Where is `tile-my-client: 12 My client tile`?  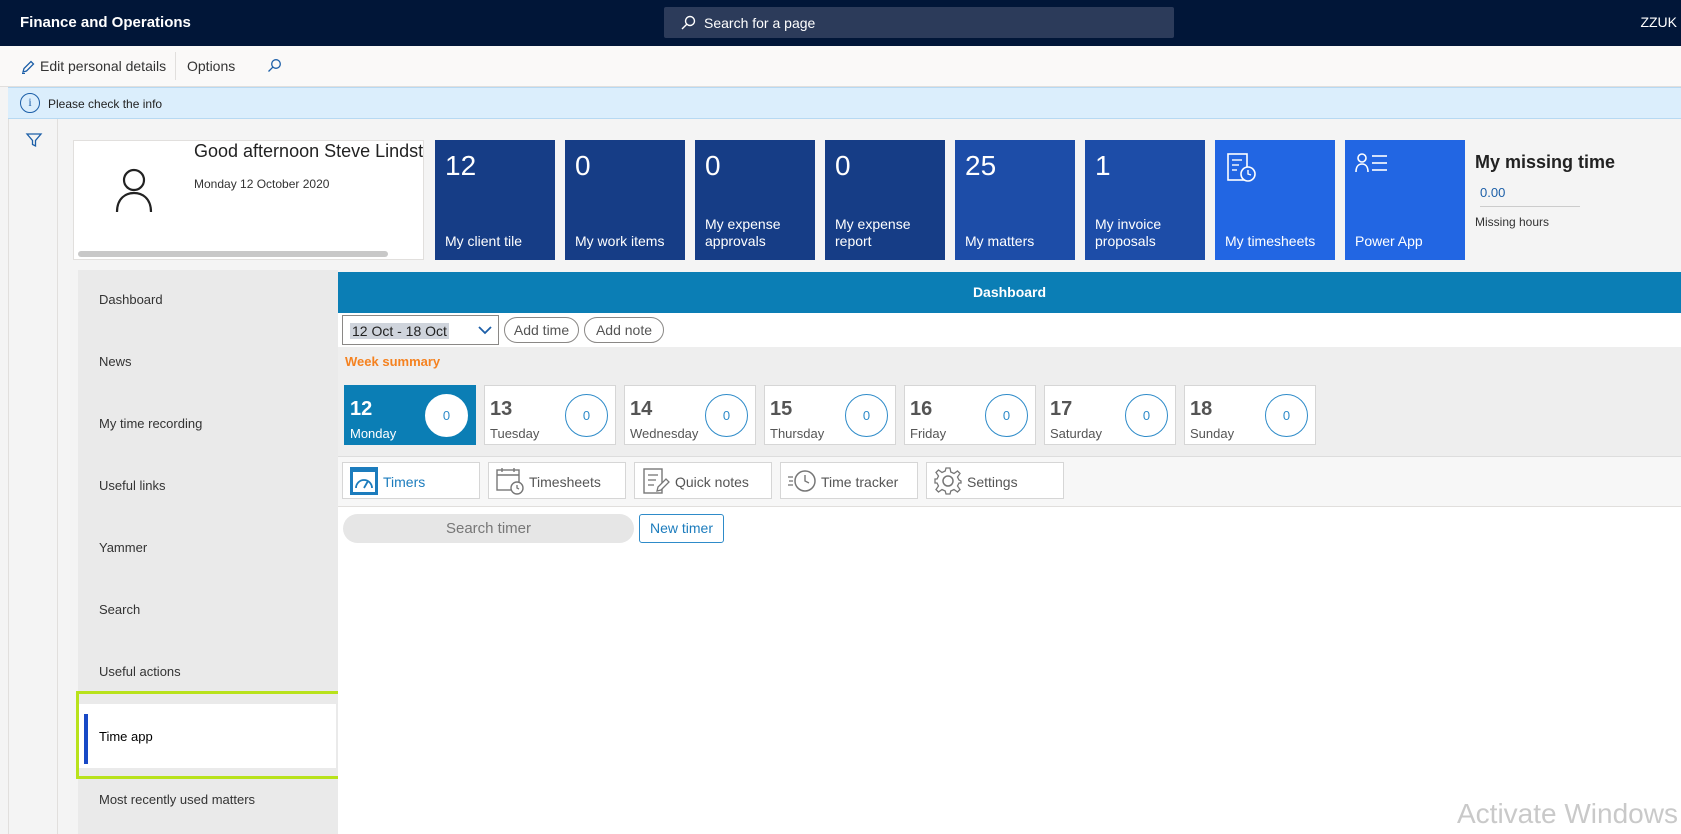 tile-my-client: 12 My client tile is located at coordinates (495, 200).